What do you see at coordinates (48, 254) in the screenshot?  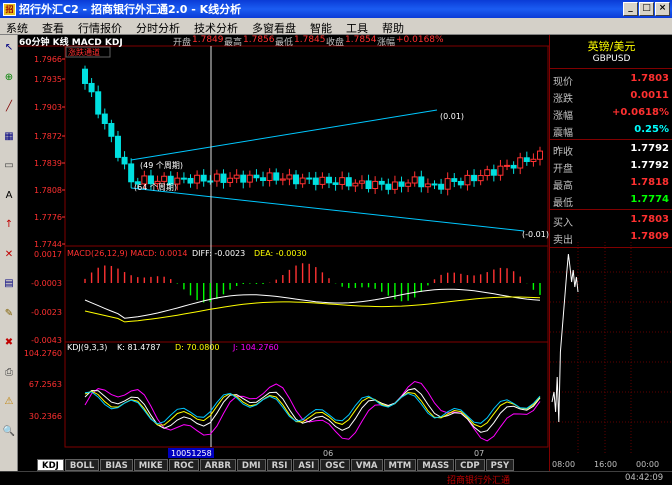 I see `macd-axis-label: 0.0017` at bounding box center [48, 254].